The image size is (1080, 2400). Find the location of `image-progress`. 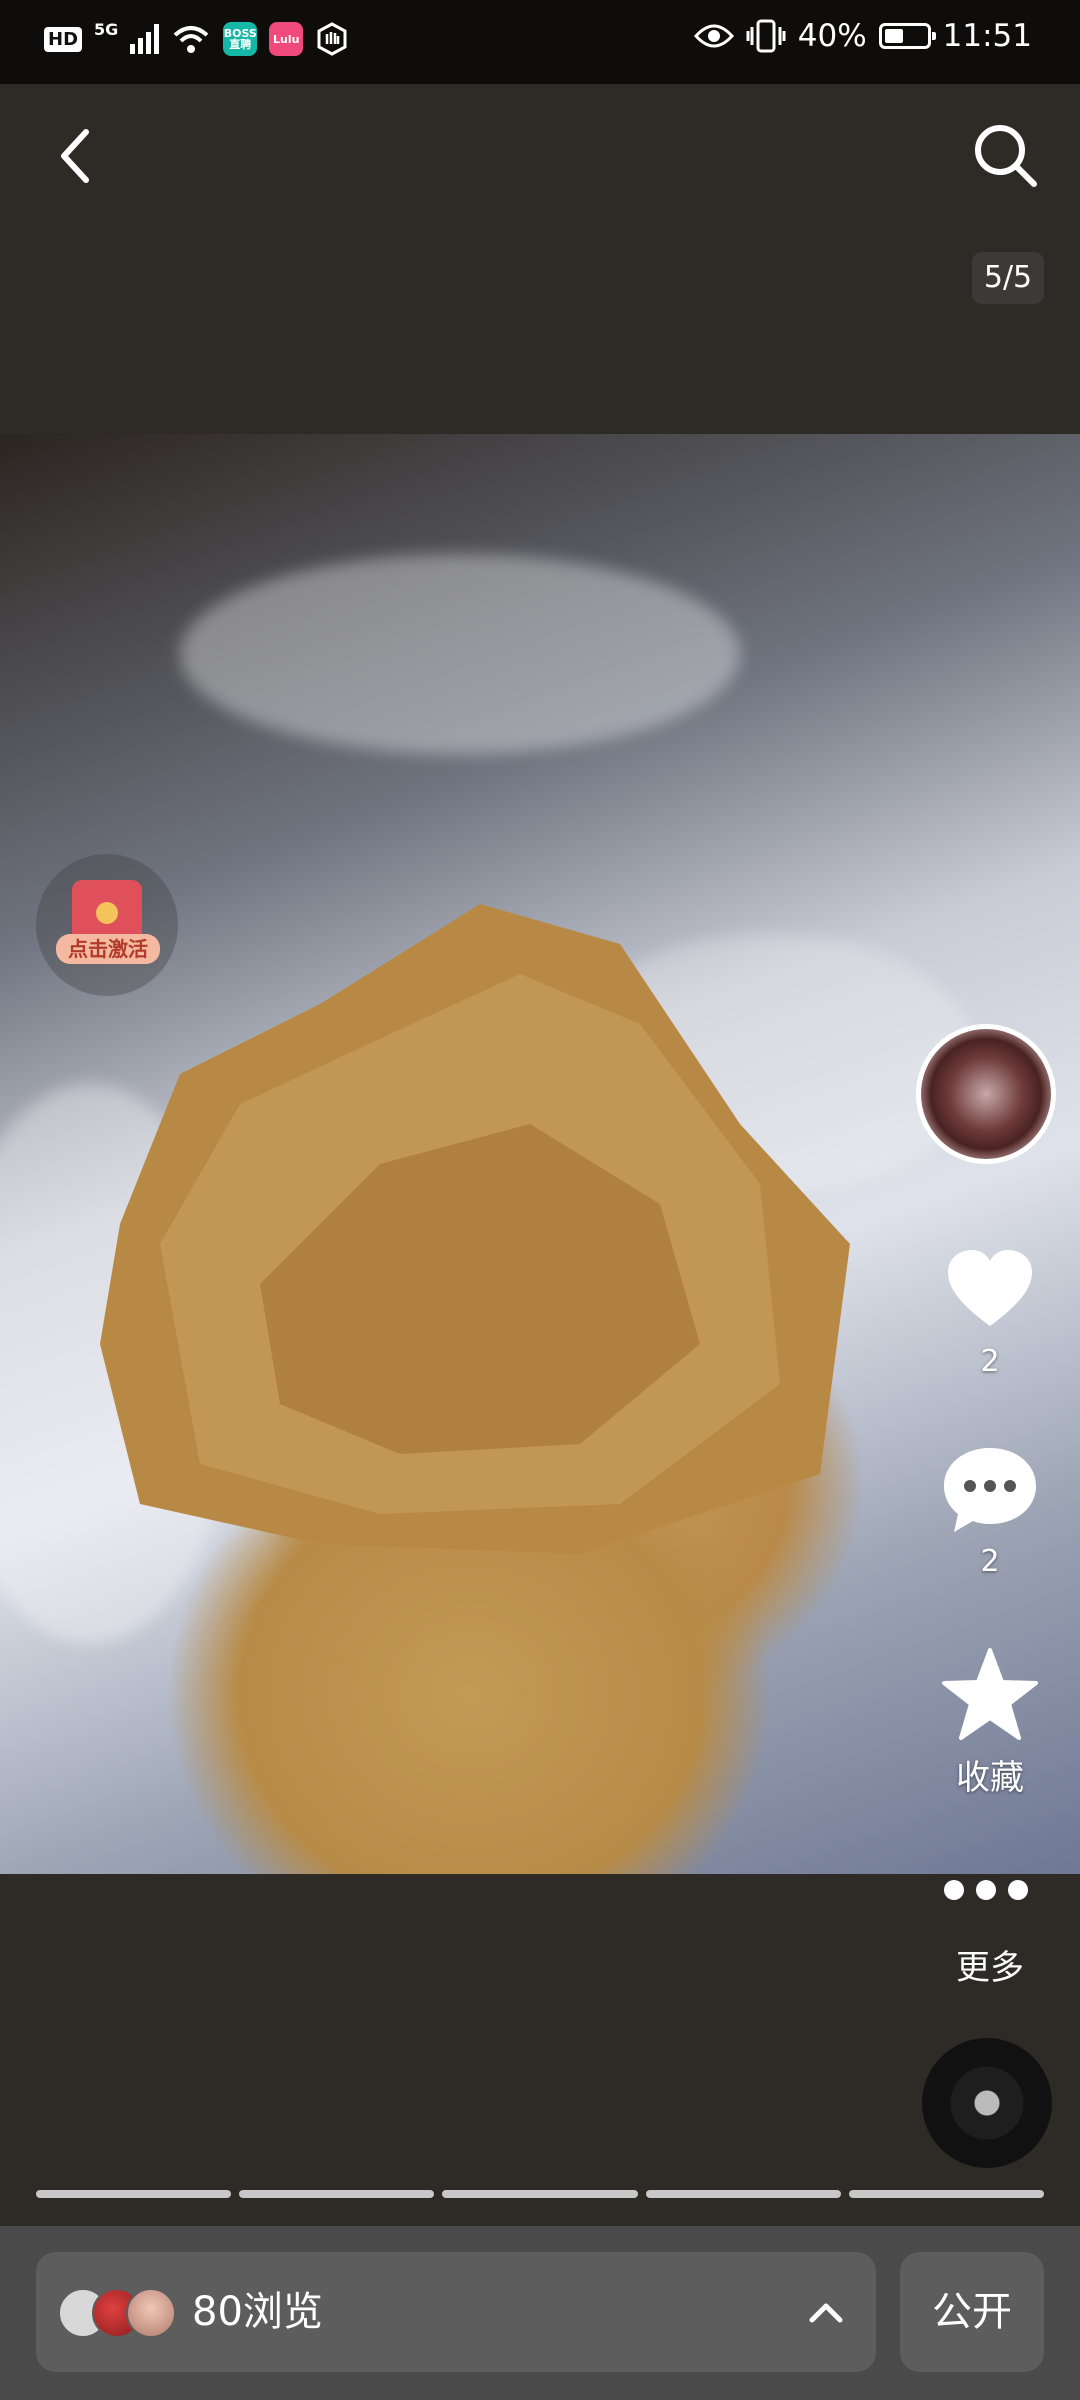

image-progress is located at coordinates (540, 2194).